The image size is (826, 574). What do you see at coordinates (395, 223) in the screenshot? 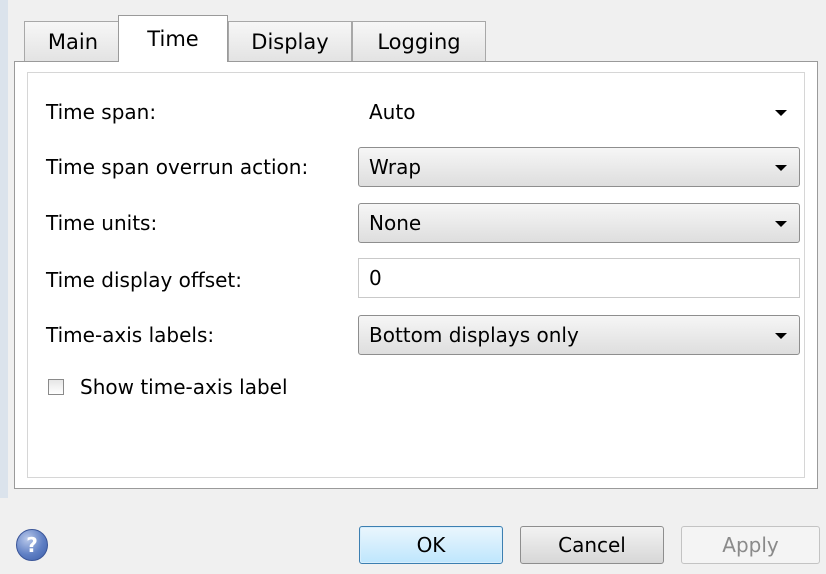
I see `time-units-value: None` at bounding box center [395, 223].